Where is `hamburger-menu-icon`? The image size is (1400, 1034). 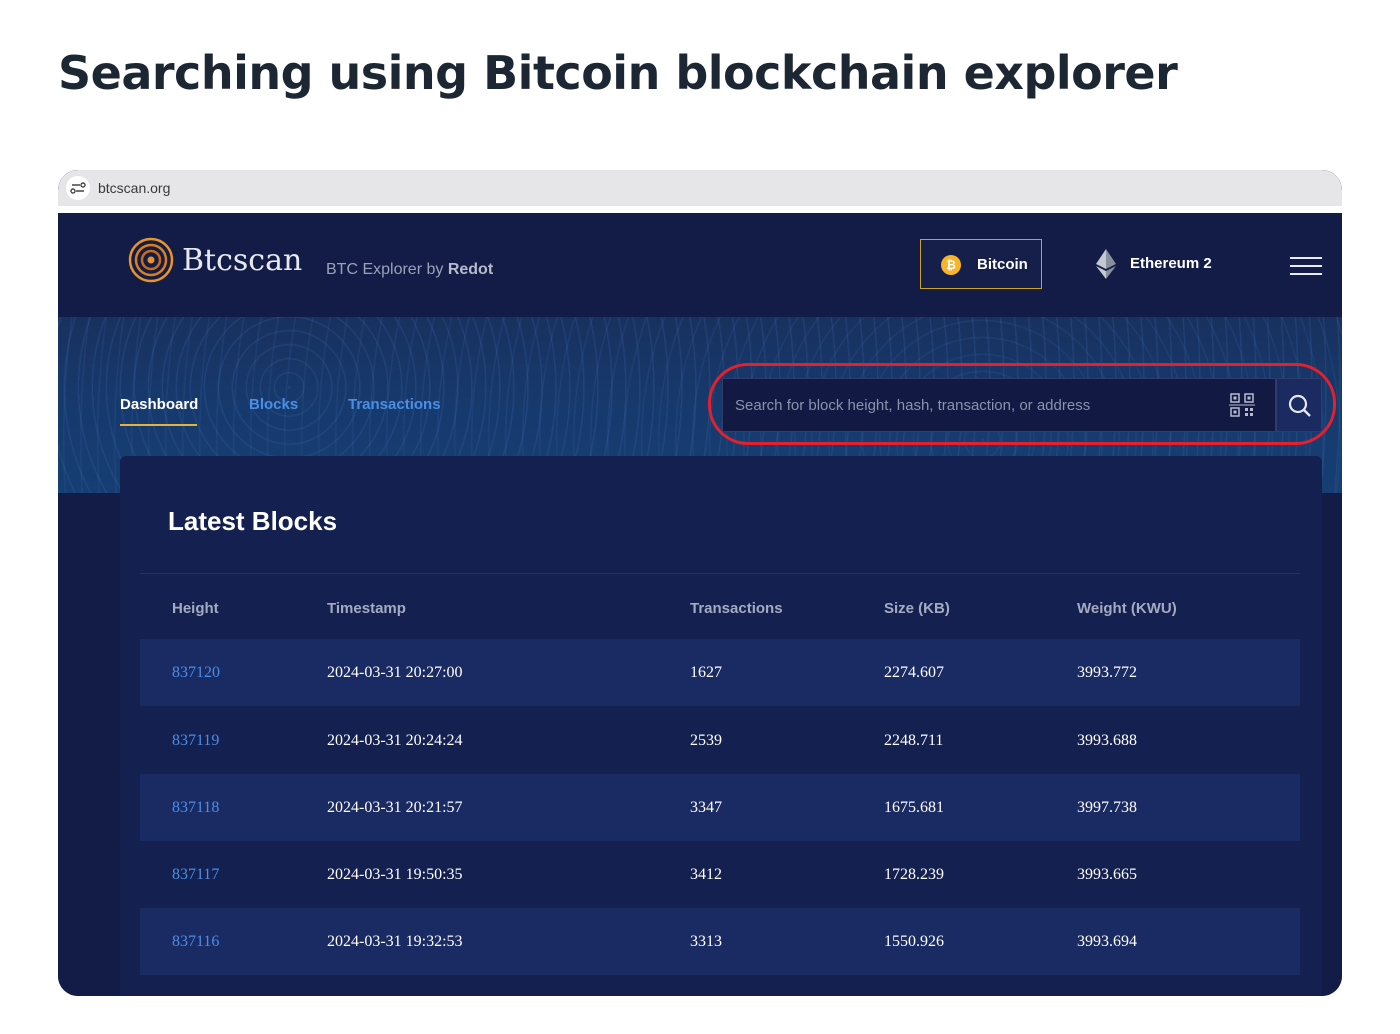 hamburger-menu-icon is located at coordinates (1306, 266).